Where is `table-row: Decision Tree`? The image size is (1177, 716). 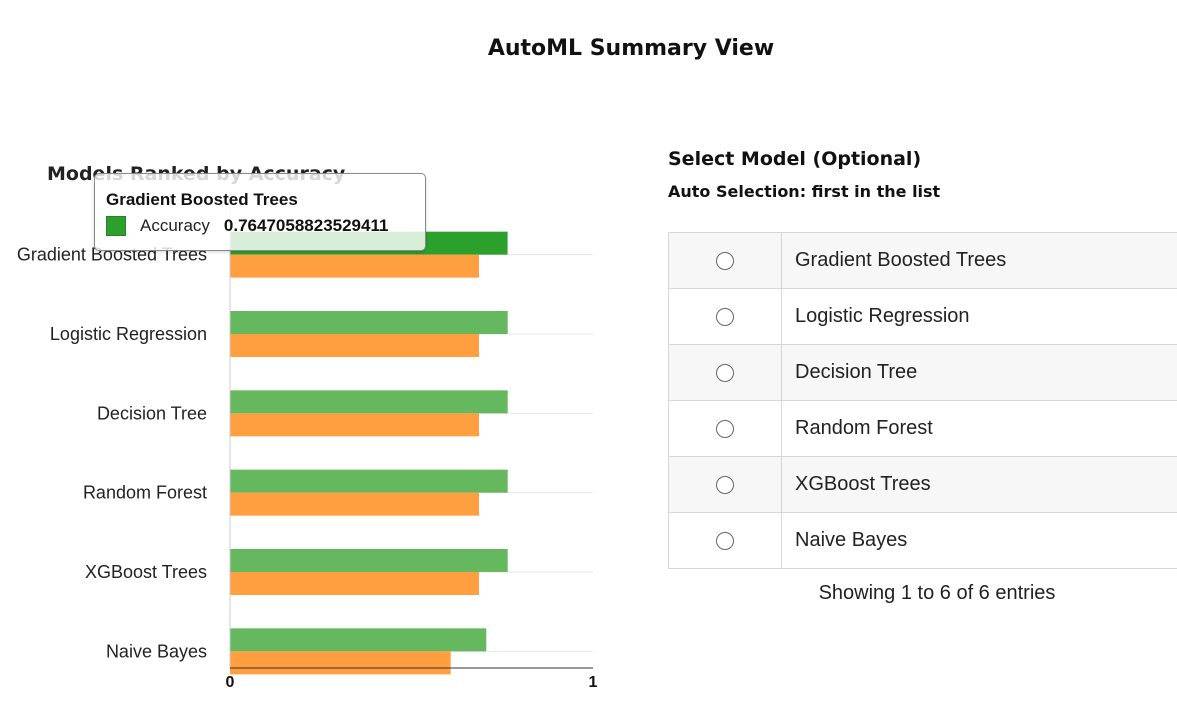 table-row: Decision Tree is located at coordinates (922, 372).